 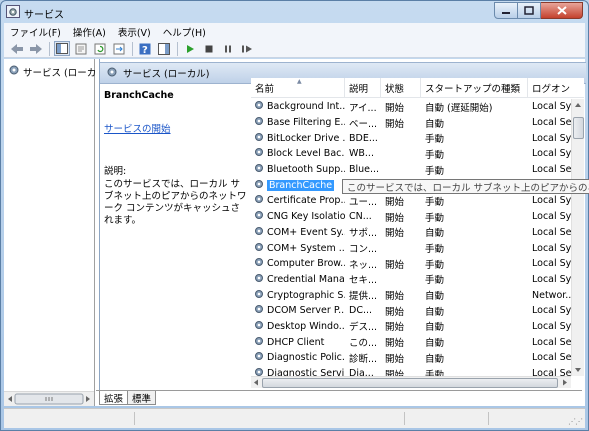 What do you see at coordinates (209, 48) in the screenshot?
I see `stop-service-button` at bounding box center [209, 48].